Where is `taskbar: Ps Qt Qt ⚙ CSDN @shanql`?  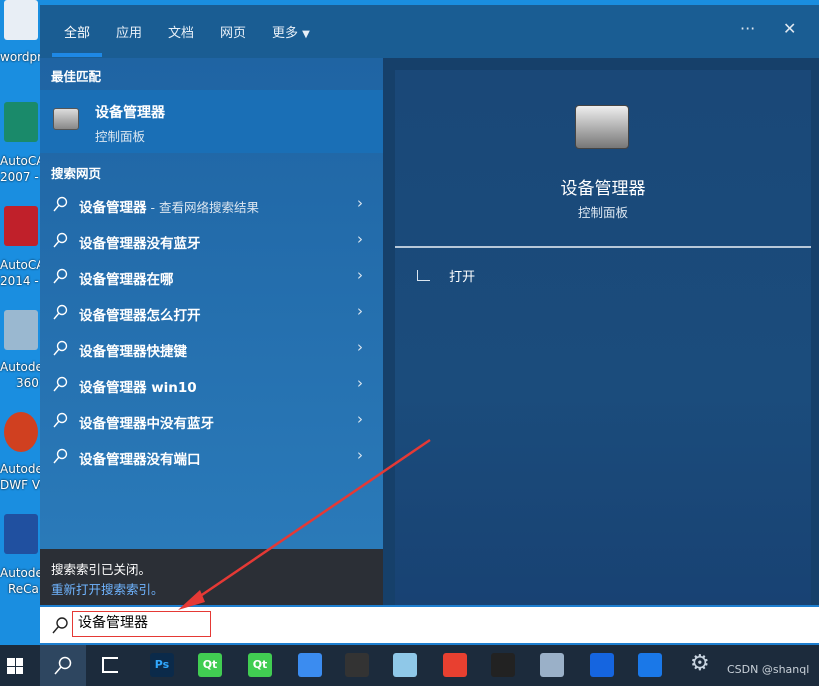
taskbar: Ps Qt Qt ⚙ CSDN @shanql is located at coordinates (409, 665).